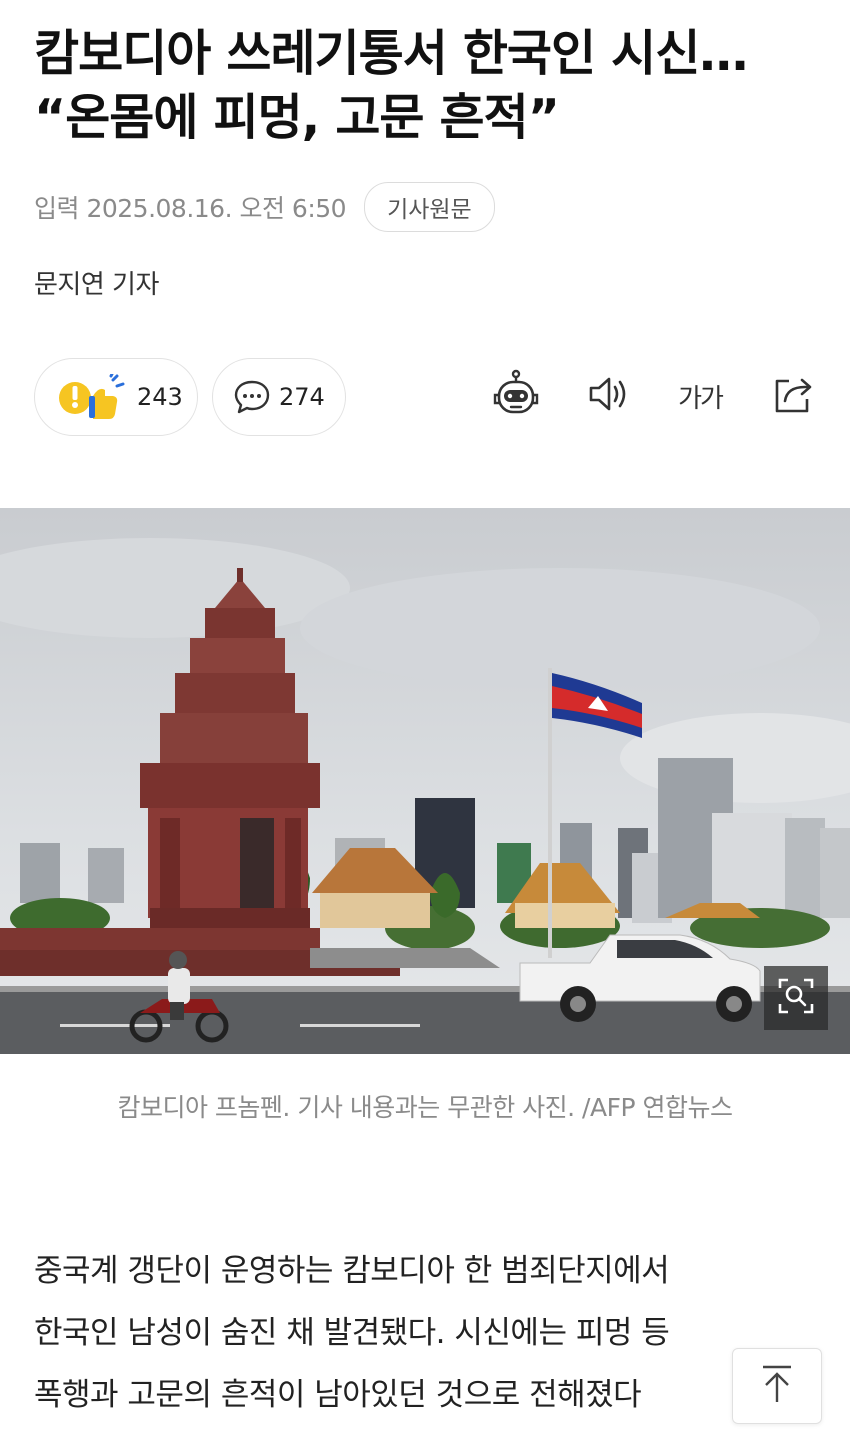 The width and height of the screenshot is (850, 1452). I want to click on robot-summary-icon, so click(516, 396).